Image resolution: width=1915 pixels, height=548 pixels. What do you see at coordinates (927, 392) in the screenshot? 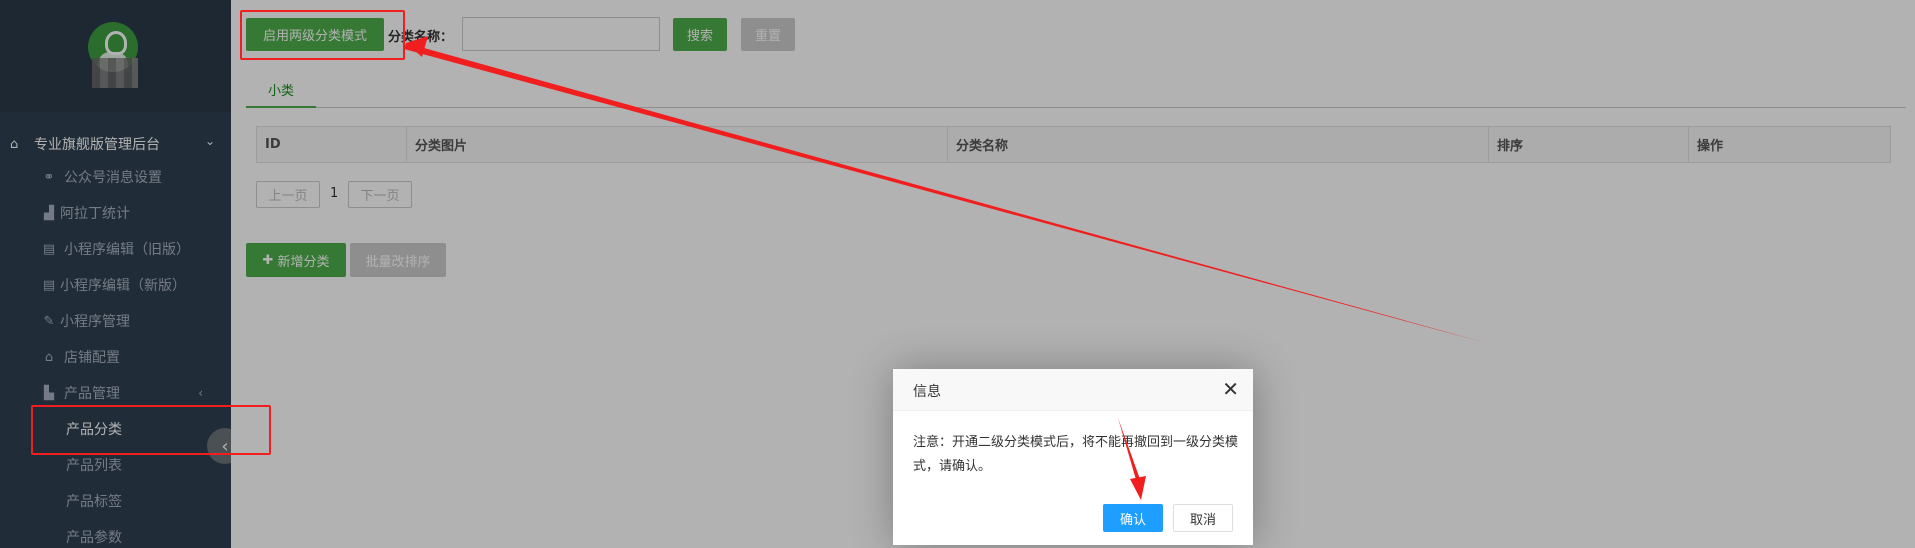
I see `dialog-title: 信息` at bounding box center [927, 392].